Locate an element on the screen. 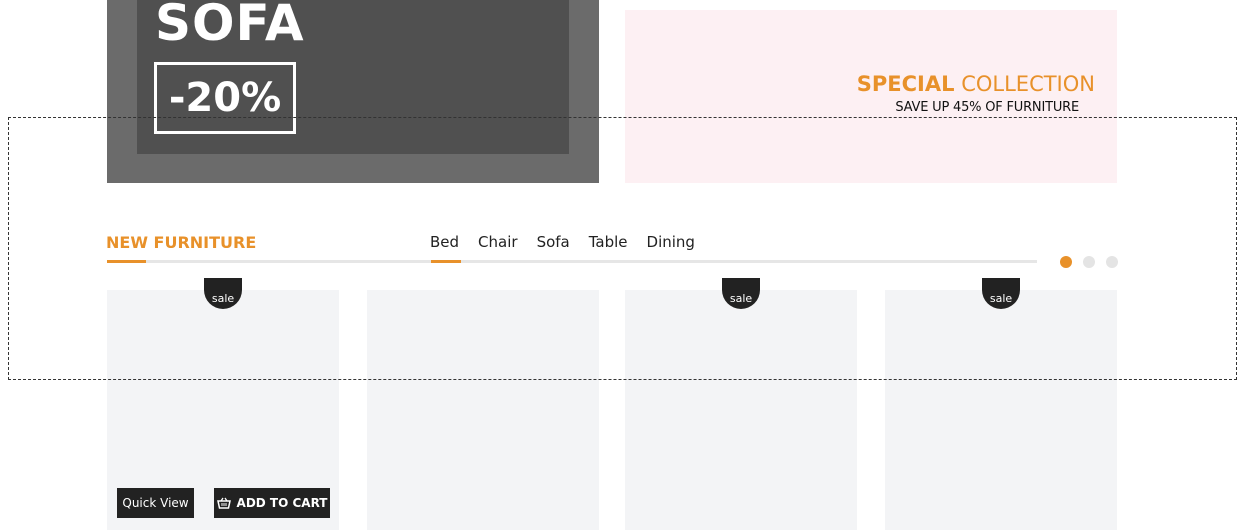 The height and width of the screenshot is (530, 1250). tab-table: Table is located at coordinates (608, 242).